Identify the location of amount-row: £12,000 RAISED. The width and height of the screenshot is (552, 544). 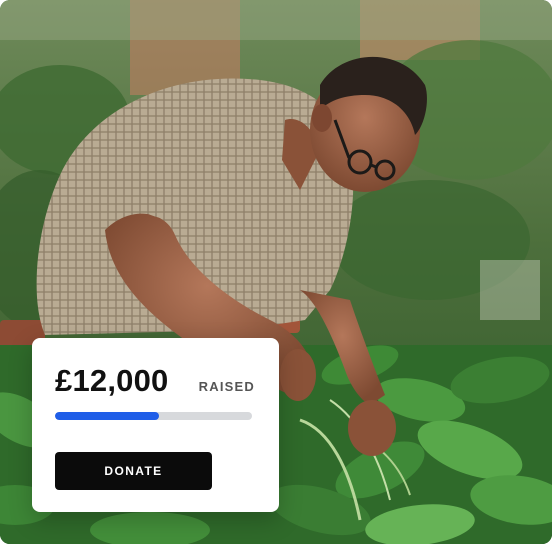
(155, 381).